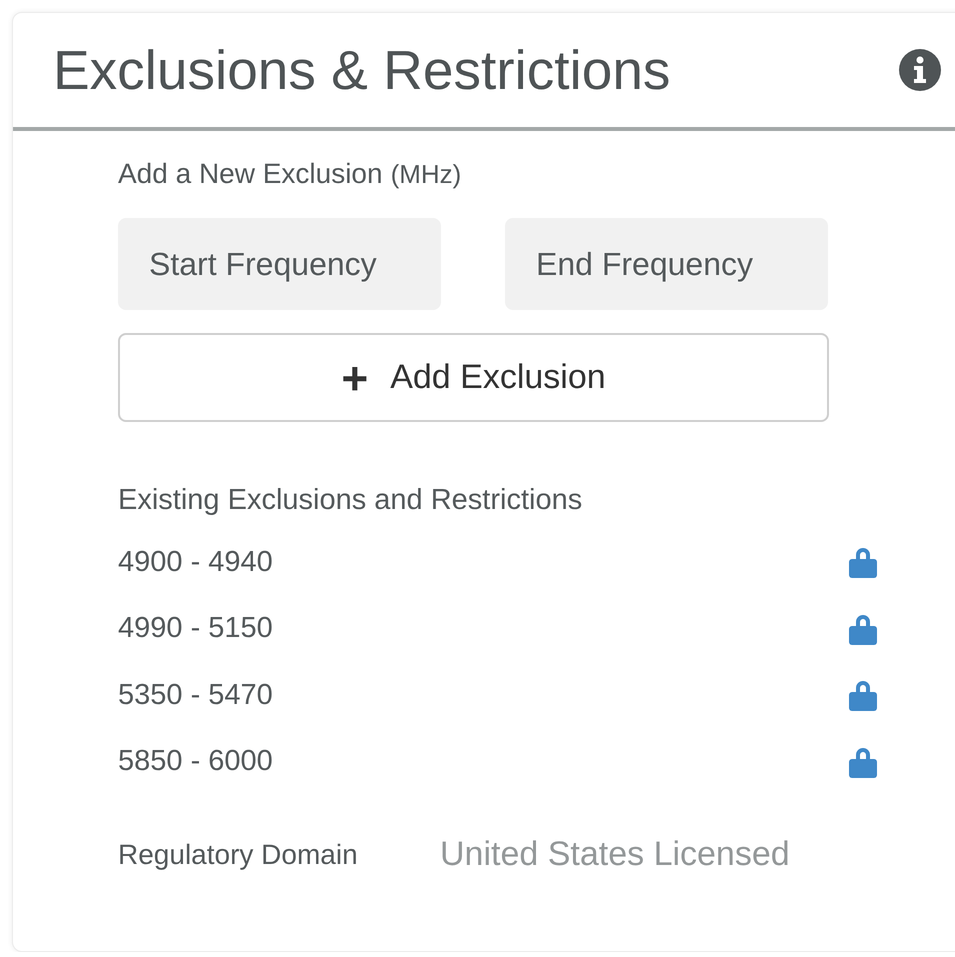  Describe the element at coordinates (250, 173) in the screenshot. I see `section-label: Add a New Exclusion` at that location.